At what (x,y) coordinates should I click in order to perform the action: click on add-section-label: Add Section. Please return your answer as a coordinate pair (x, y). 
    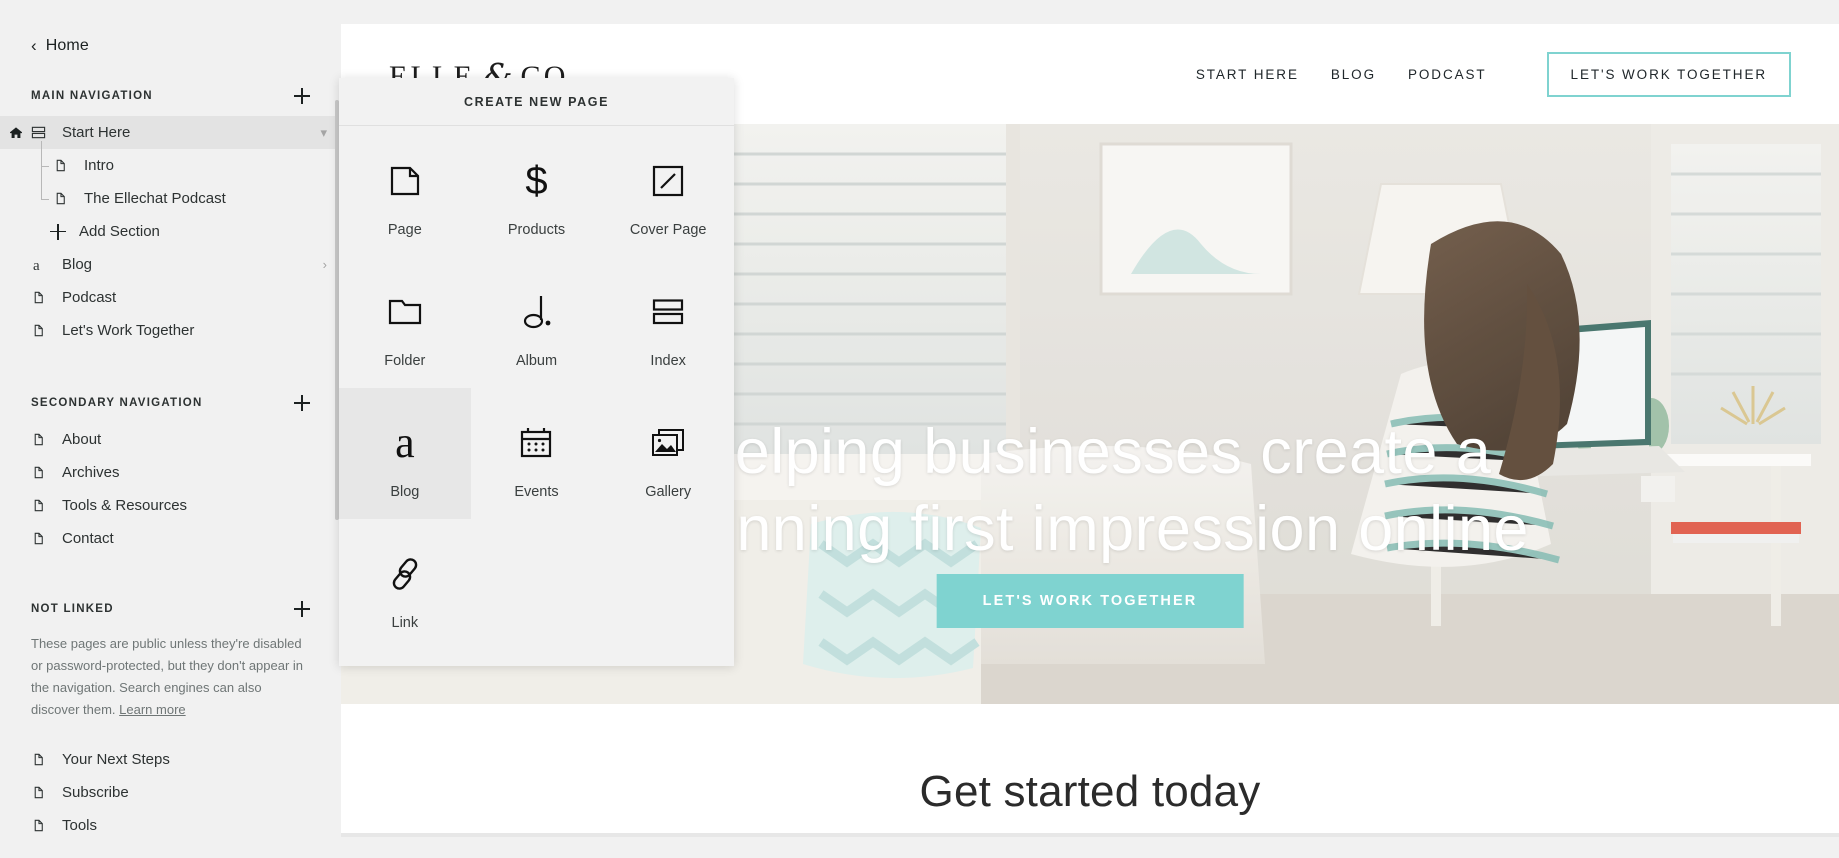
    Looking at the image, I should click on (119, 231).